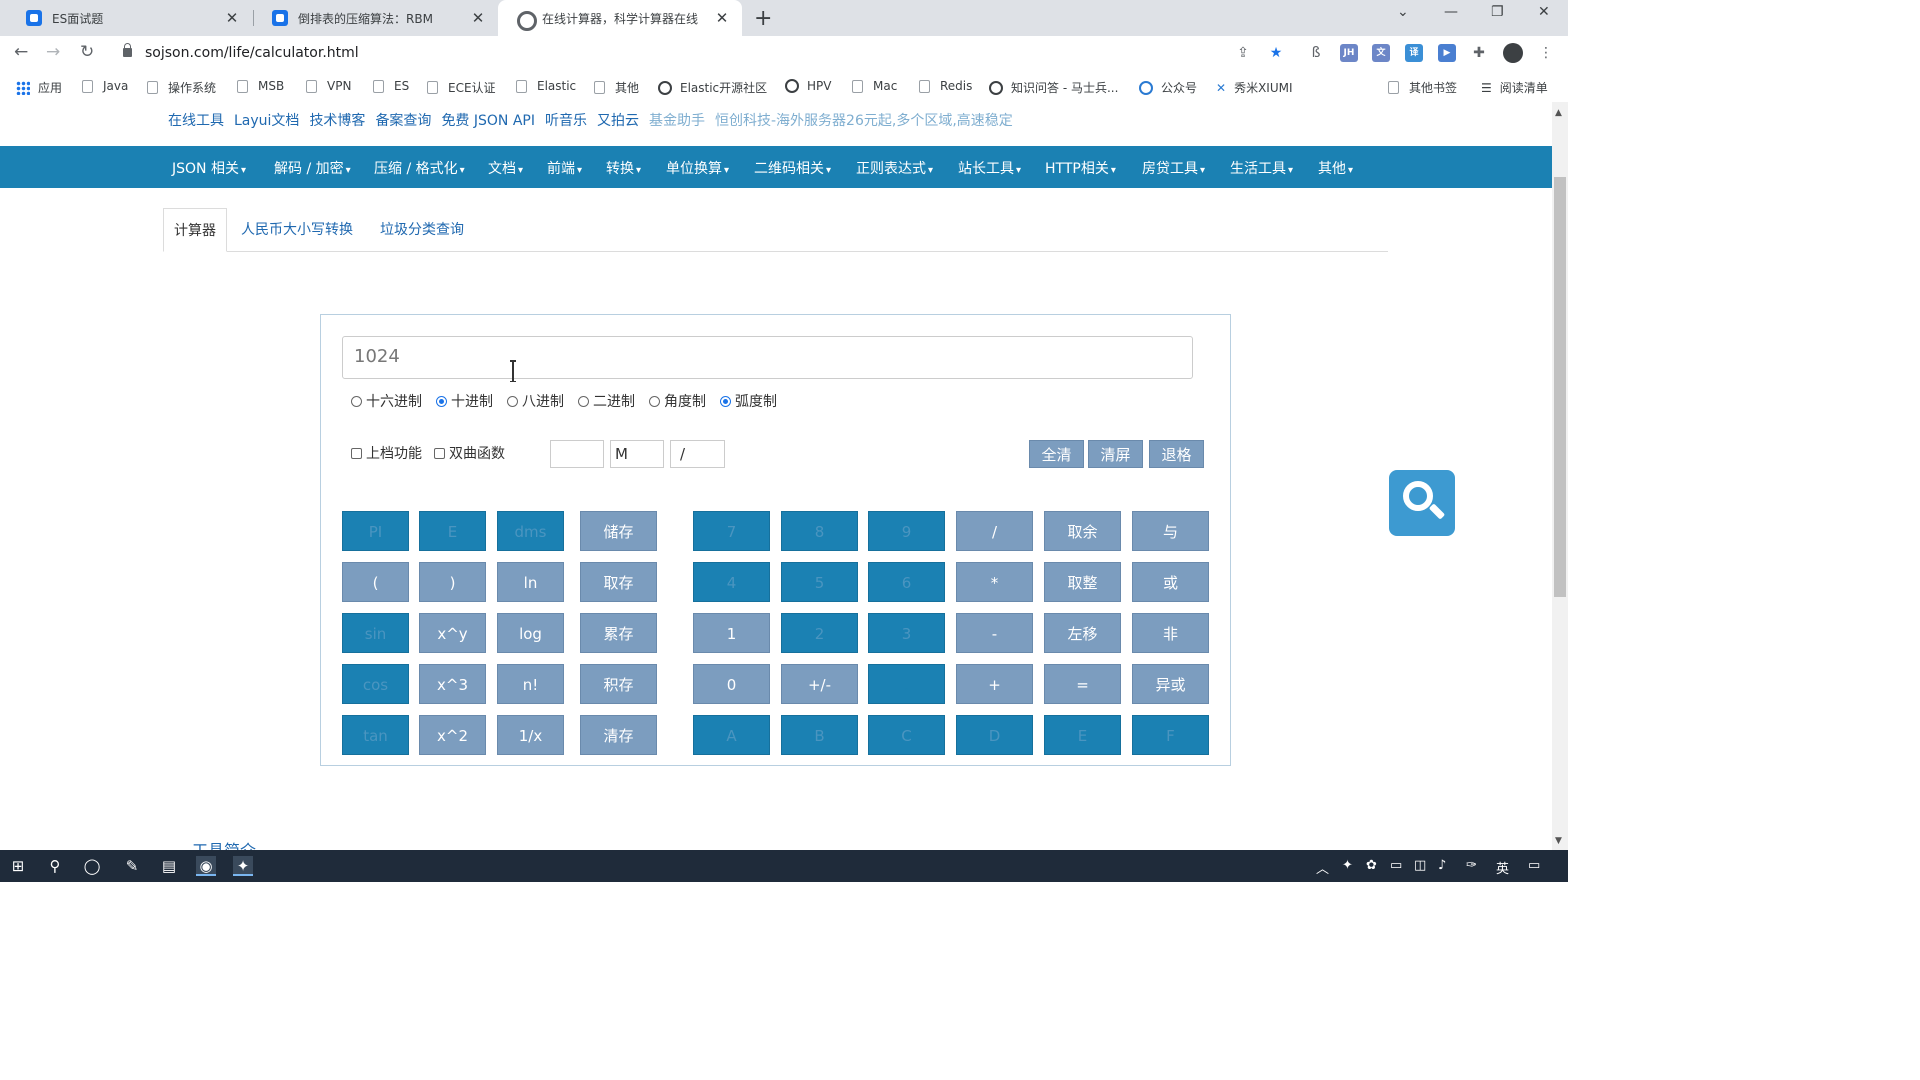 Image resolution: width=1920 pixels, height=1080 pixels. What do you see at coordinates (1514, 87) in the screenshot?
I see `reading-list: ☰ 阅读清单` at bounding box center [1514, 87].